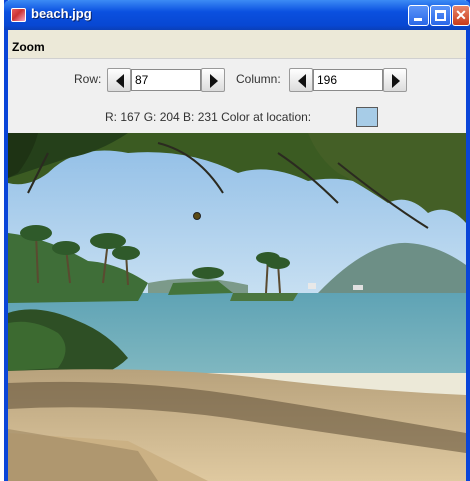 Image resolution: width=470 pixels, height=481 pixels. I want to click on maximize-icon, so click(440, 15).